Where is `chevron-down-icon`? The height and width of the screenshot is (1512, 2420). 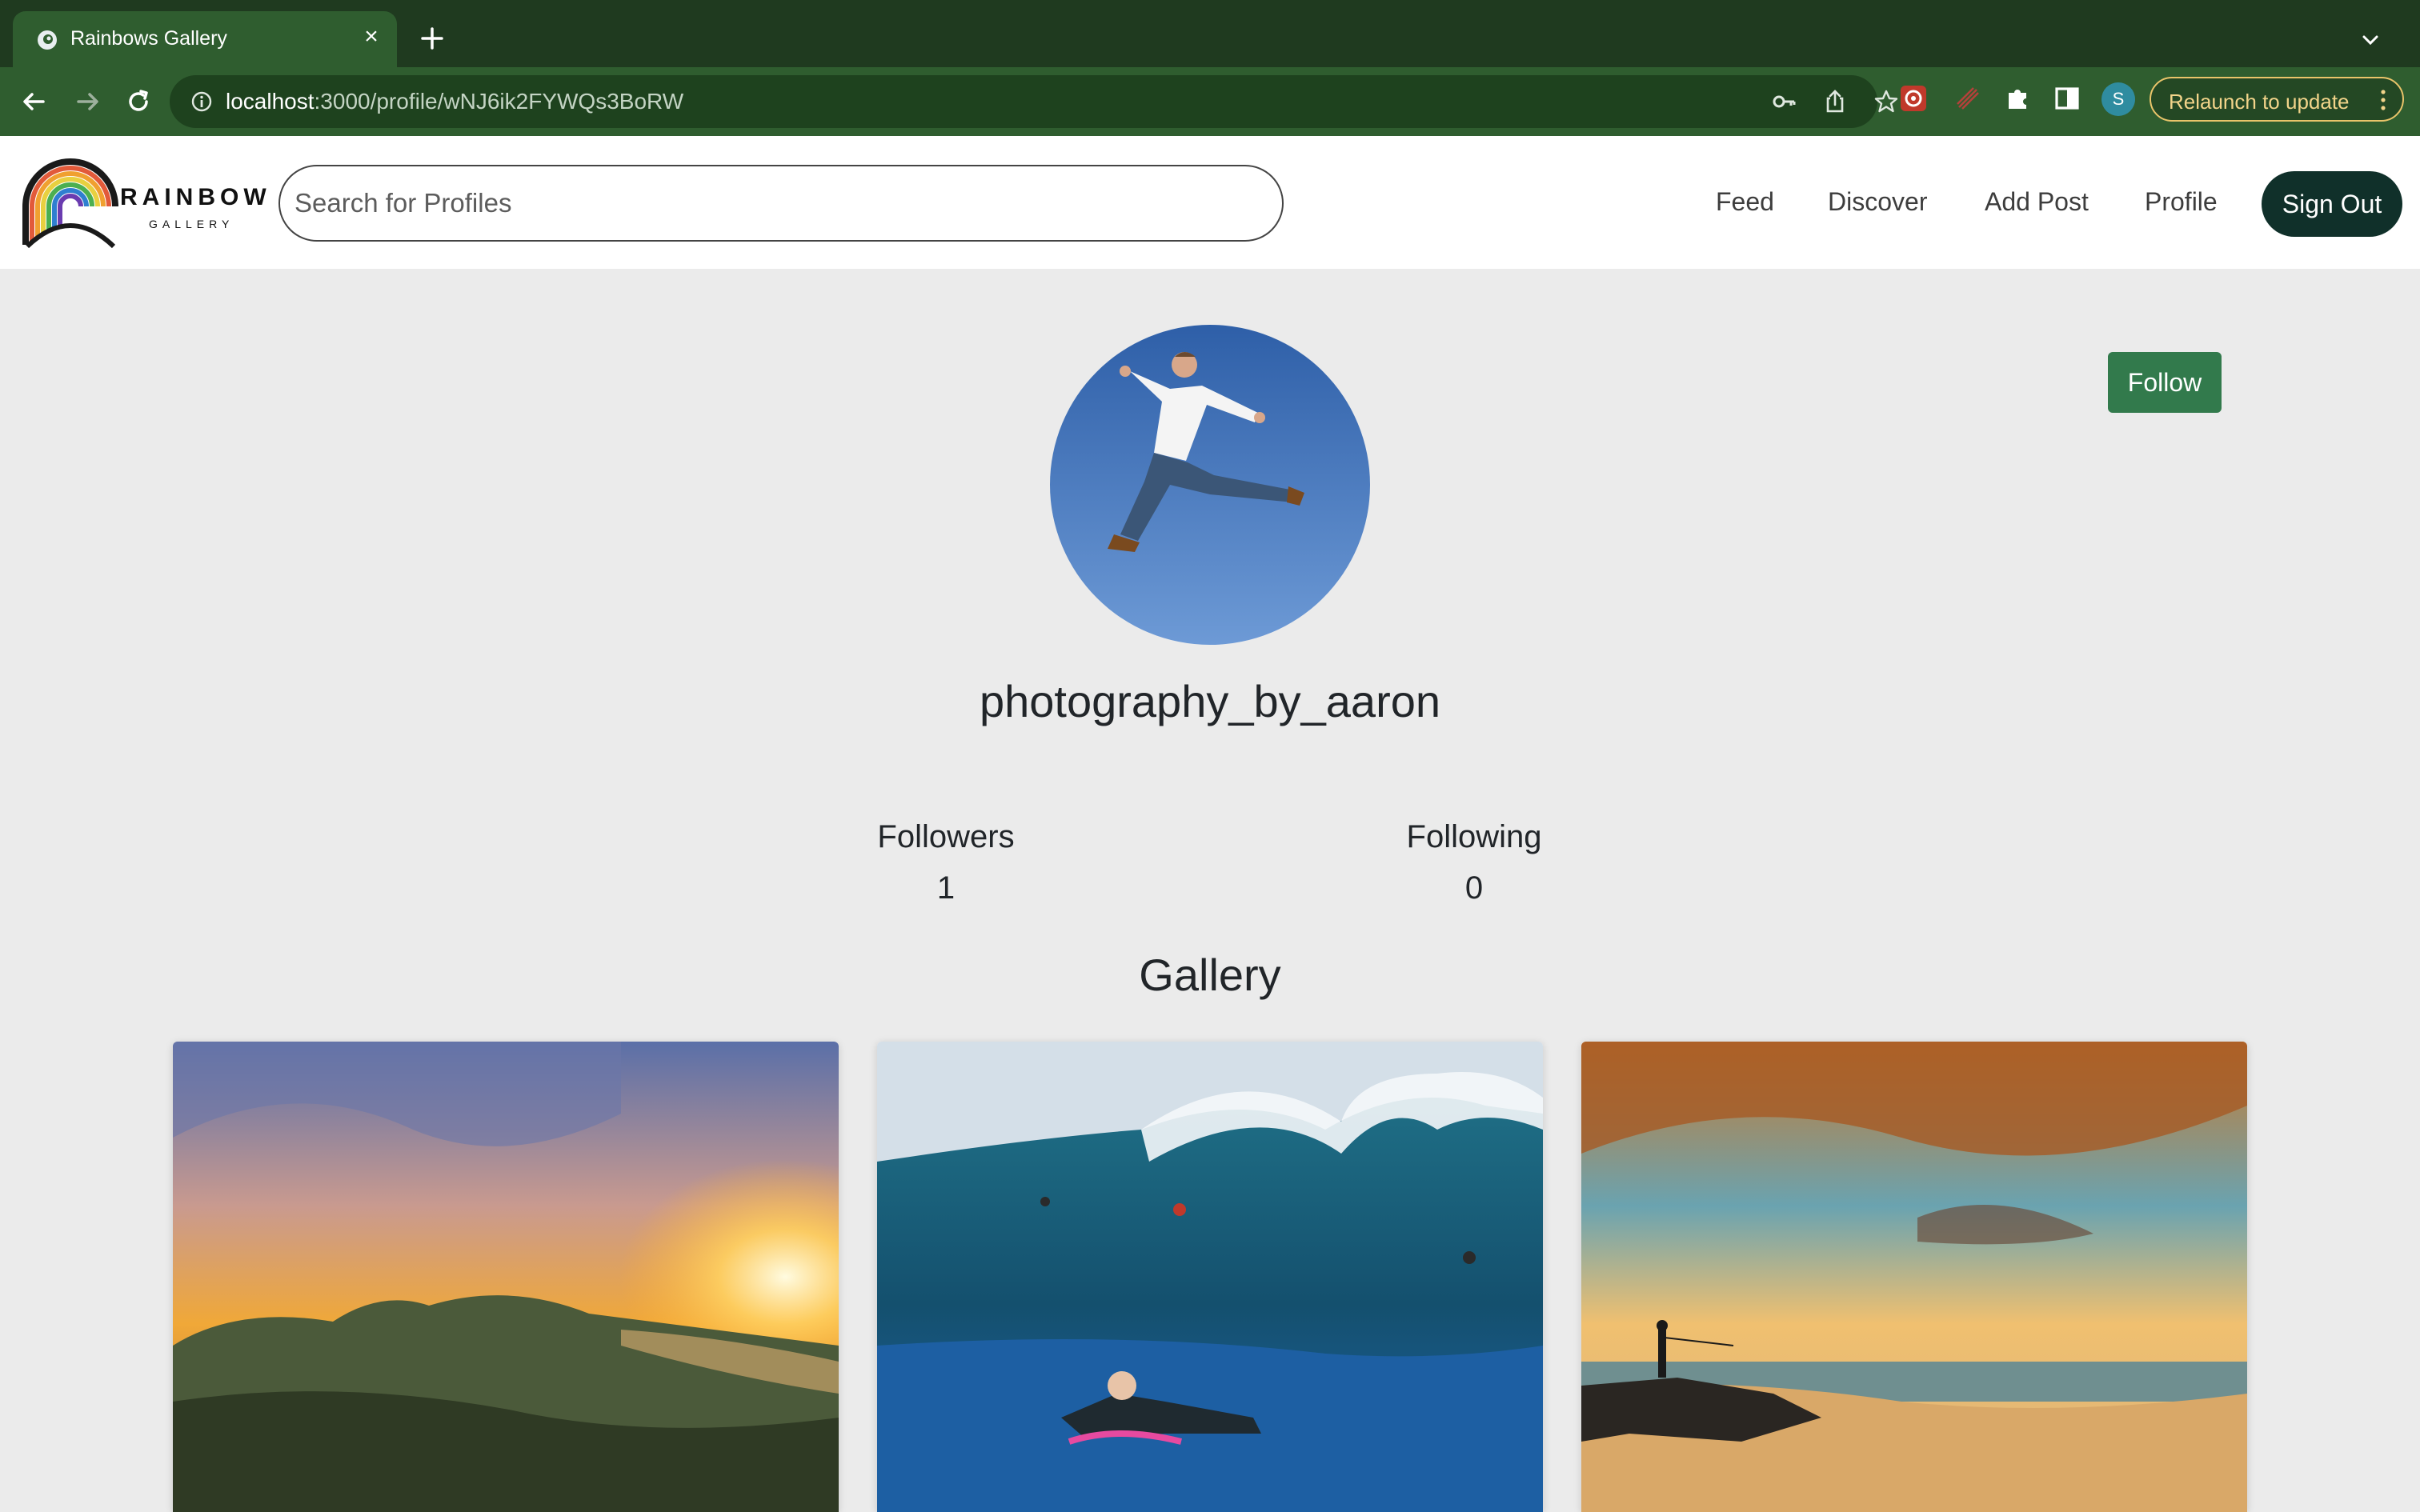 chevron-down-icon is located at coordinates (2370, 40).